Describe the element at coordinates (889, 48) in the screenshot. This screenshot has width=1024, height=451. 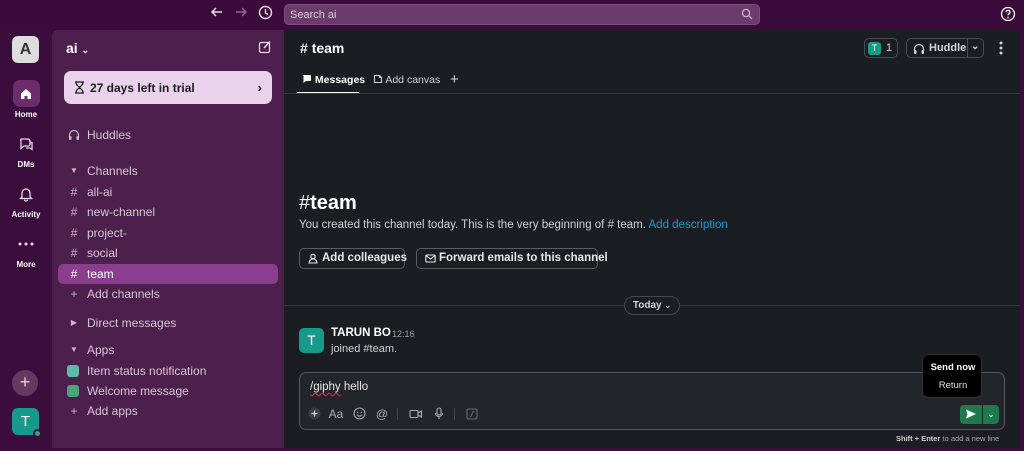
I see `member-count: 1` at that location.